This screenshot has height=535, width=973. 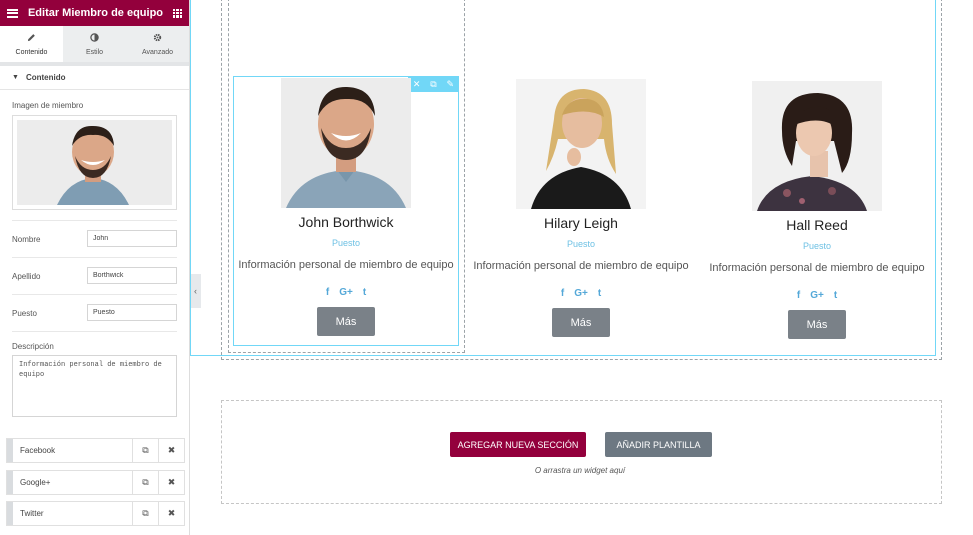 What do you see at coordinates (157, 52) in the screenshot?
I see `tab-advanced-label: Avanzado` at bounding box center [157, 52].